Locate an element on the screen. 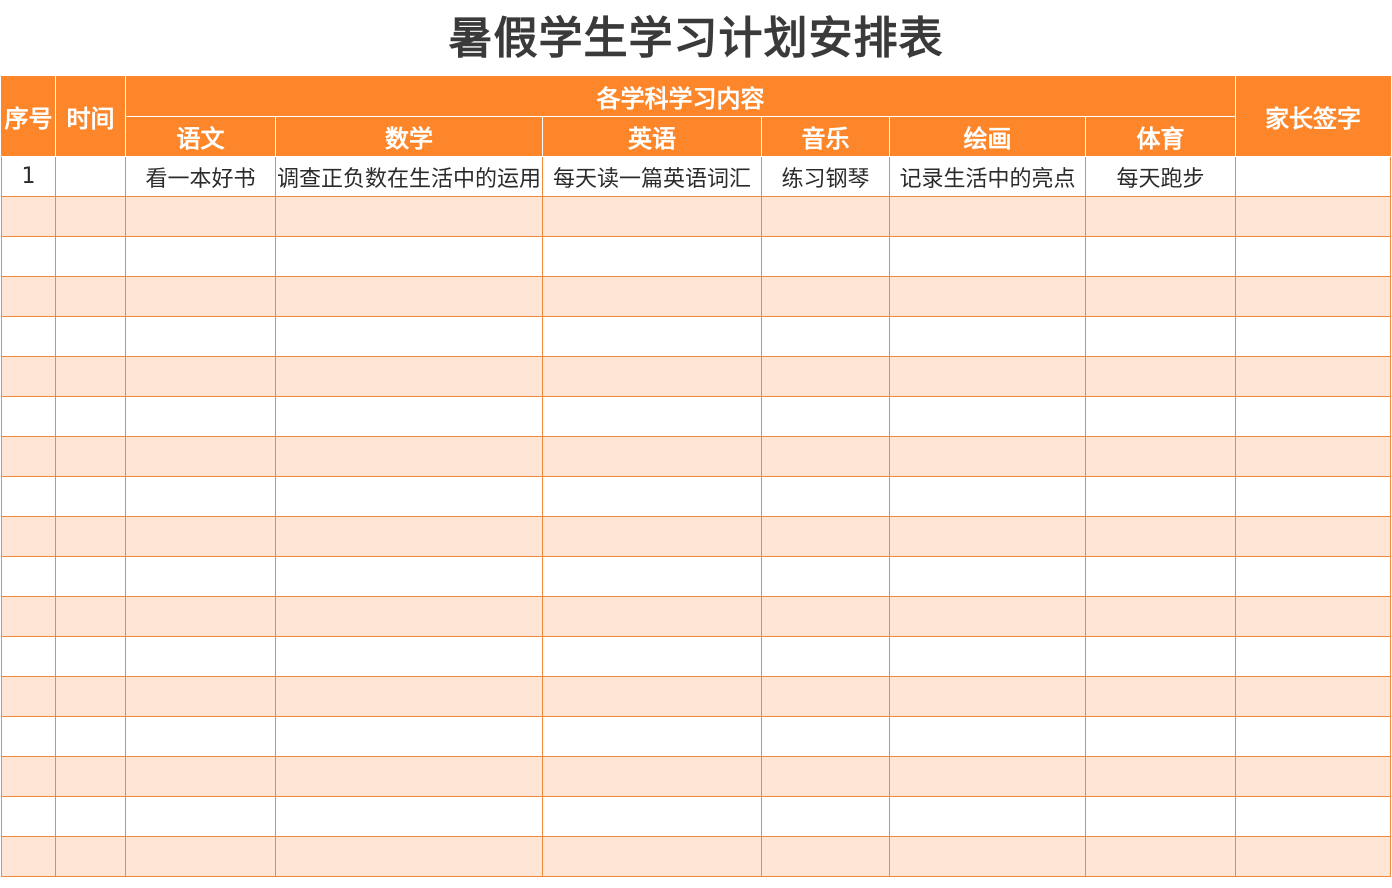 The width and height of the screenshot is (1392, 888). row-chinese-cell: 看一本好书 is located at coordinates (200, 176).